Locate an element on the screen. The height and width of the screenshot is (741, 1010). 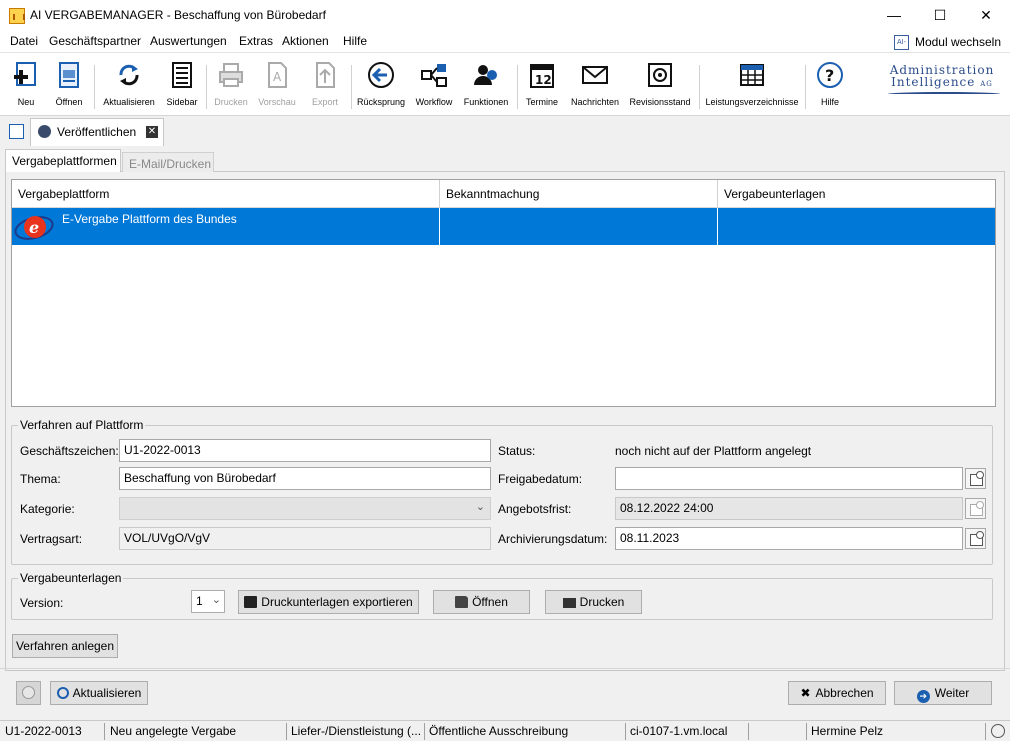
kategorie-select: ⌄ is located at coordinates (305, 508).